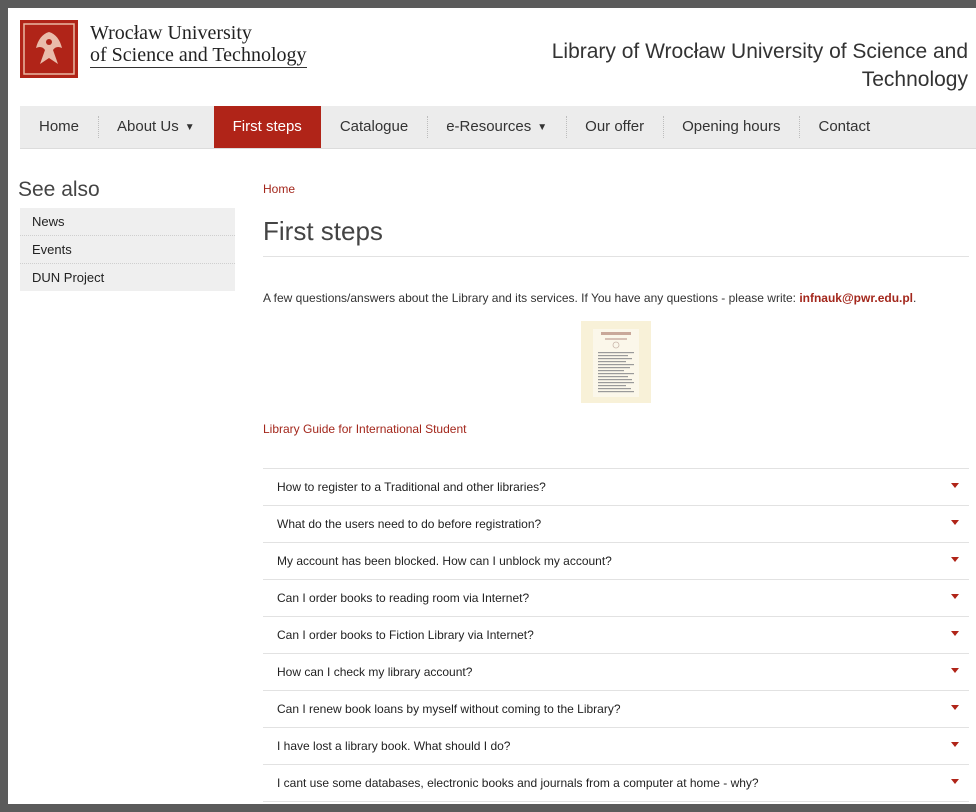 Image resolution: width=976 pixels, height=812 pixels. Describe the element at coordinates (915, 298) in the screenshot. I see `intro-text-end: .` at that location.